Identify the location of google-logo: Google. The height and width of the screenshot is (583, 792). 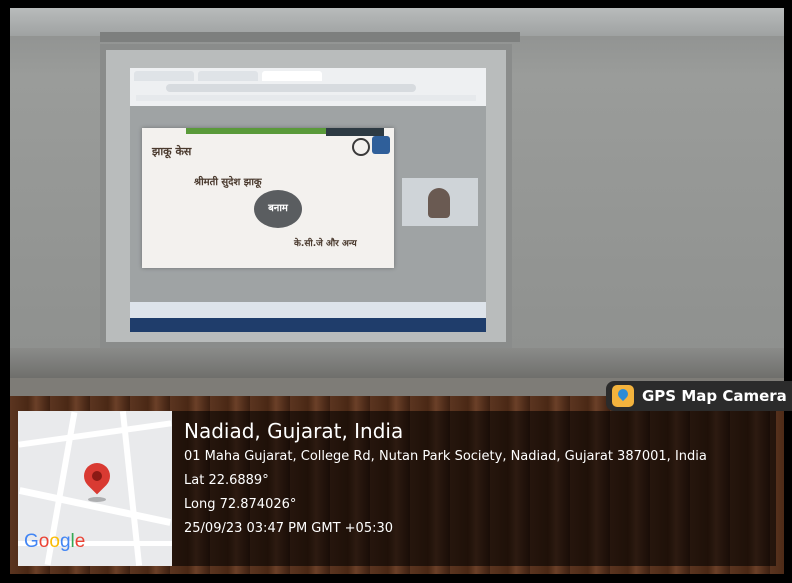
(55, 541).